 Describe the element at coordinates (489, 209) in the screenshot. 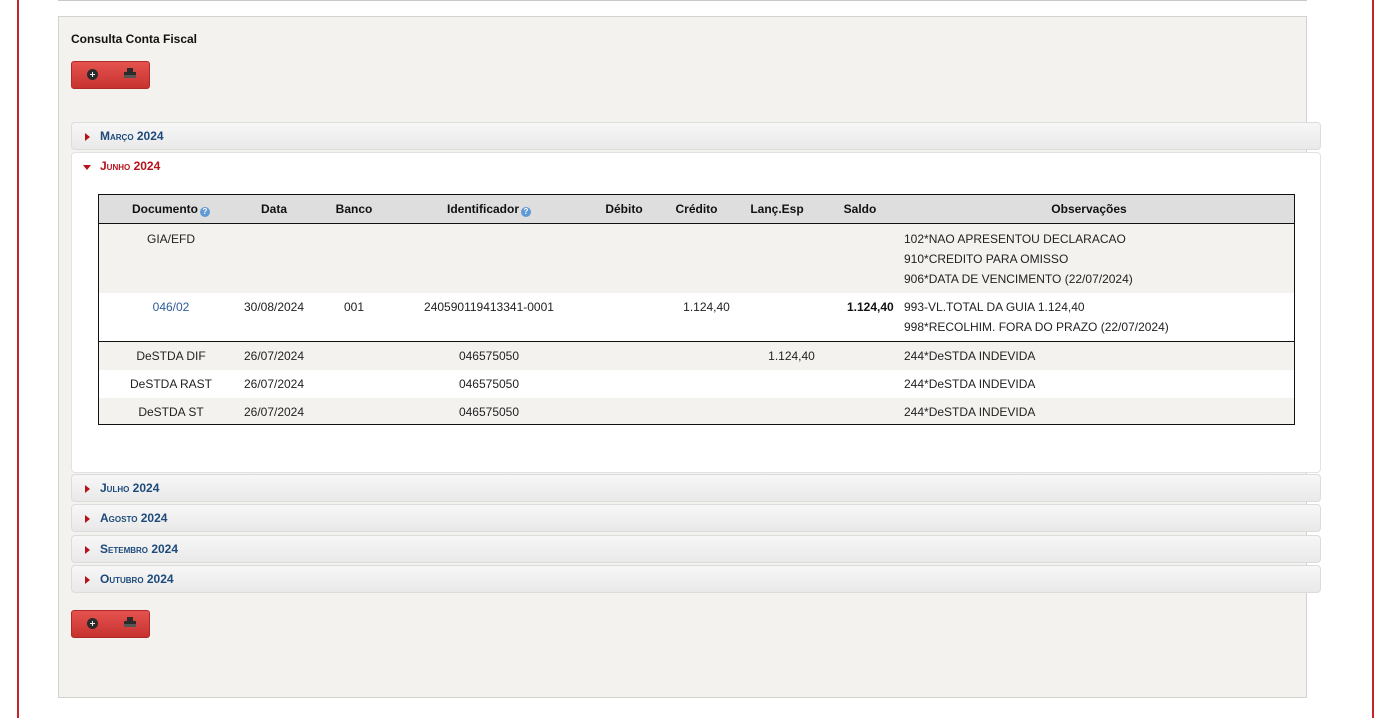

I see `col-identificador: Identificador?` at that location.